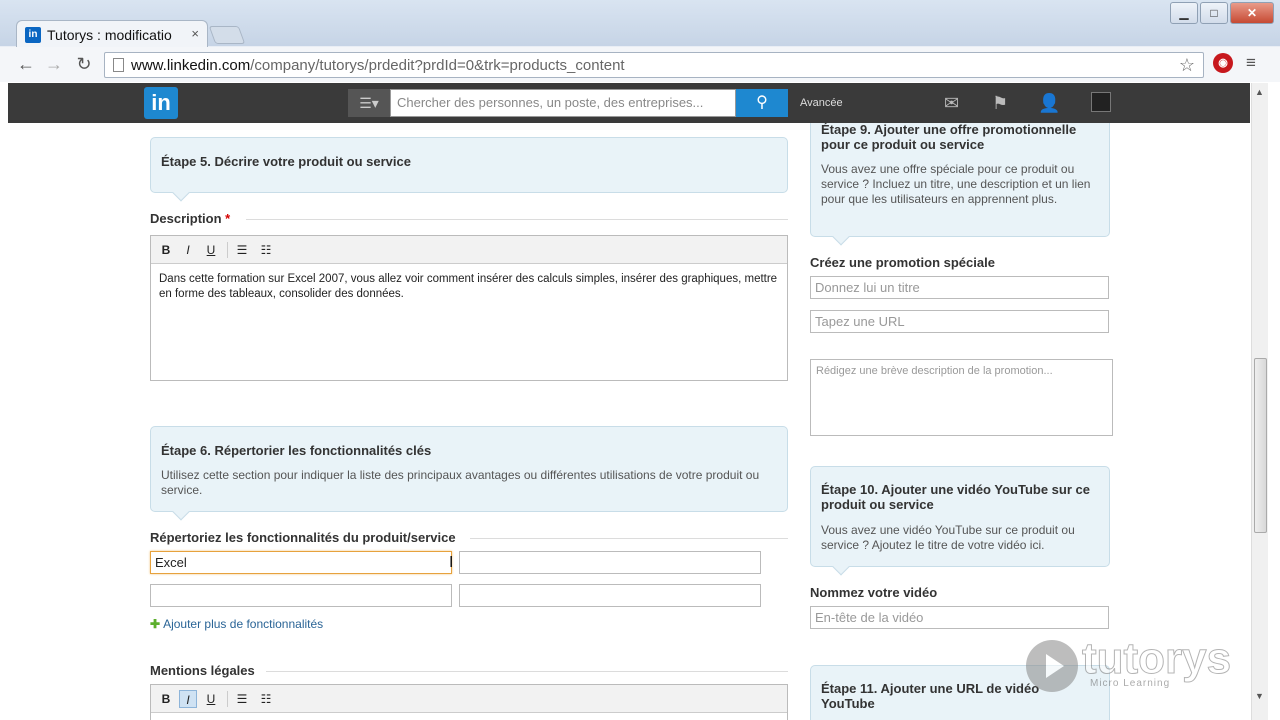  I want to click on notifications-flag-icon: ⚑, so click(1000, 103).